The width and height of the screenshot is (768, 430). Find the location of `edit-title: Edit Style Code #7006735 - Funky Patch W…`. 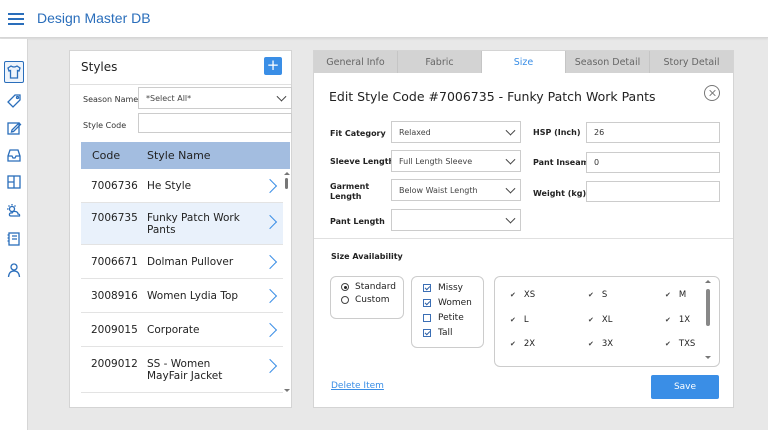

edit-title: Edit Style Code #7006735 - Funky Patch W… is located at coordinates (492, 96).